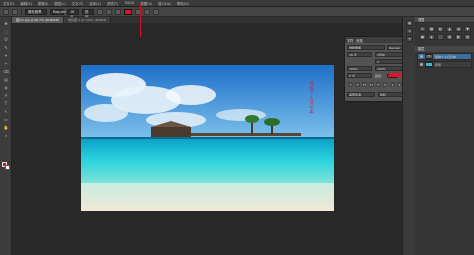 This screenshot has height=255, width=474. Describe the element at coordinates (78, 3) in the screenshot. I see `menu-type: 文字(Y)` at that location.